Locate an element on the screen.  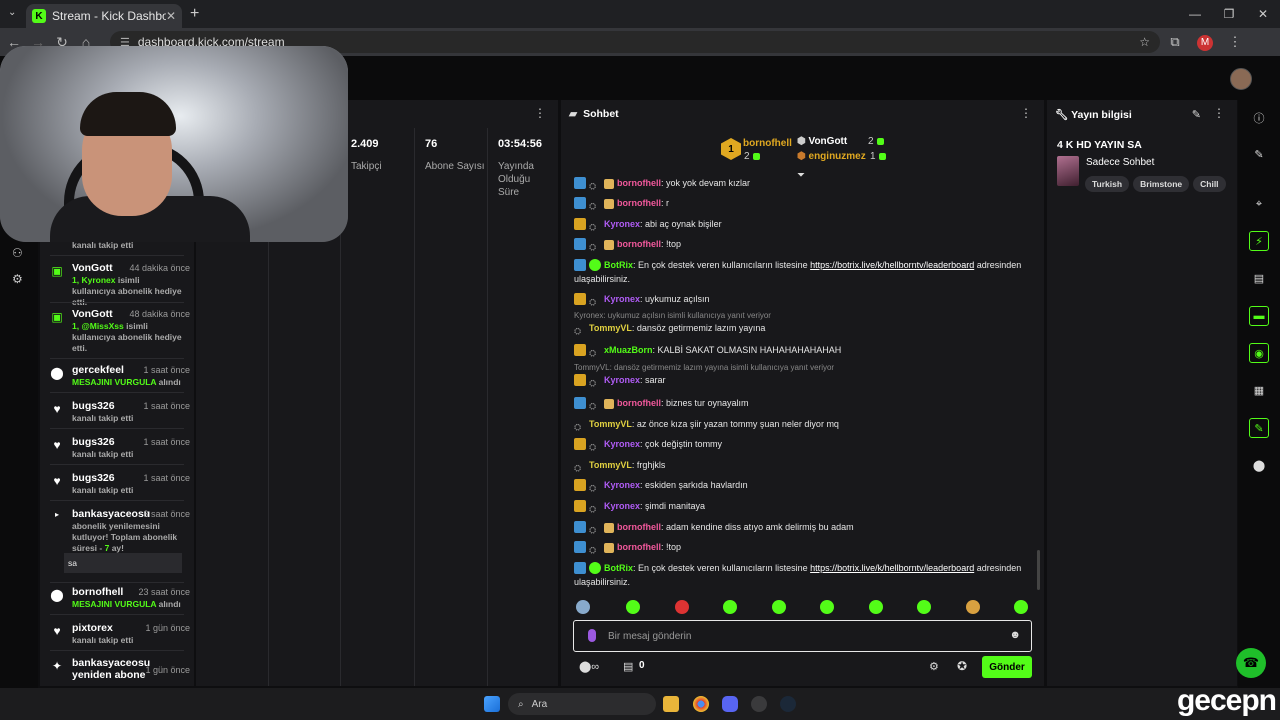
discord-icon is located at coordinates (730, 704).